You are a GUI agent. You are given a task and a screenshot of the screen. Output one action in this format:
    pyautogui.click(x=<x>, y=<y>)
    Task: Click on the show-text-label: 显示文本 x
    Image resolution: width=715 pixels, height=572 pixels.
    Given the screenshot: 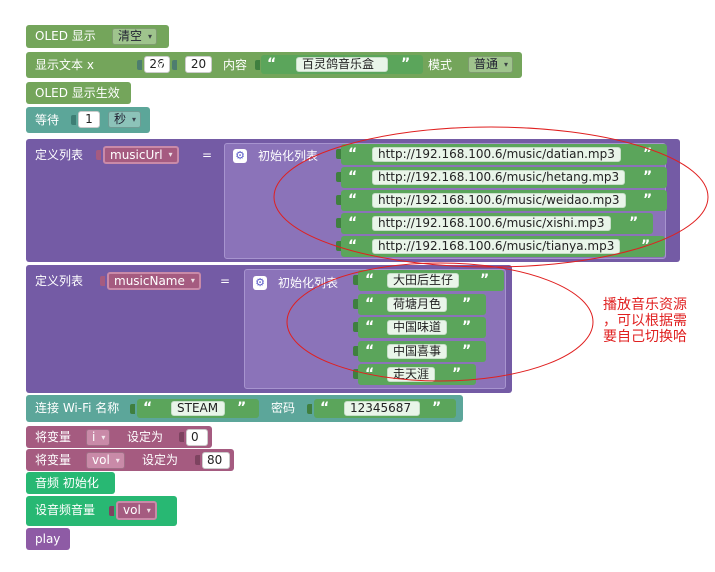 What is the action you would take?
    pyautogui.click(x=64, y=65)
    